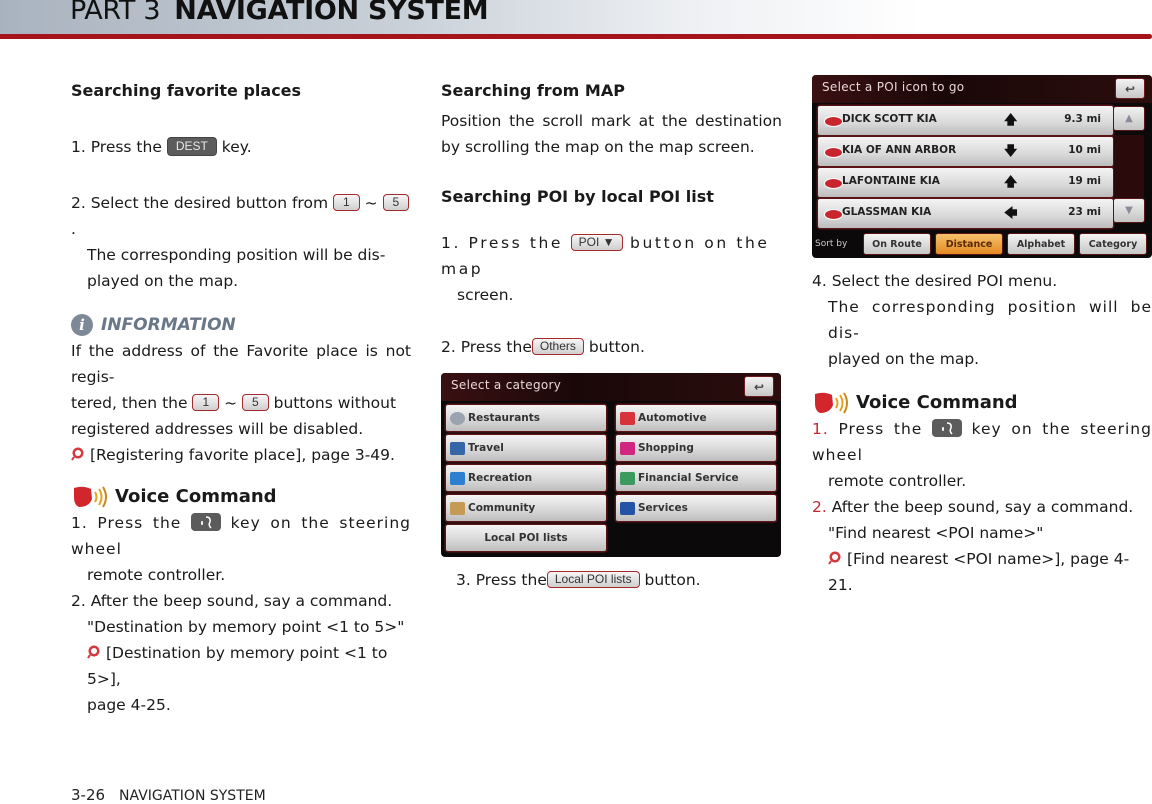  What do you see at coordinates (1011, 213) in the screenshot?
I see `direction-upleft-icon: 🡄` at bounding box center [1011, 213].